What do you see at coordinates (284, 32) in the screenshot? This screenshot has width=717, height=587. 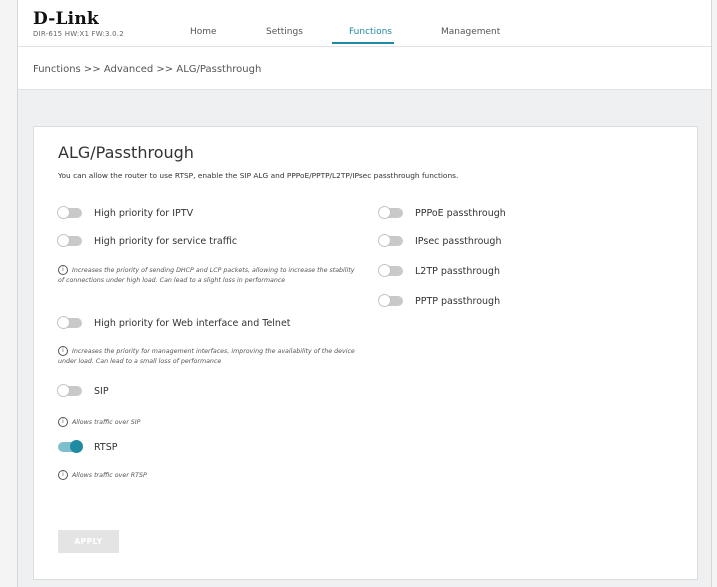 I see `nav-settings: Settings` at bounding box center [284, 32].